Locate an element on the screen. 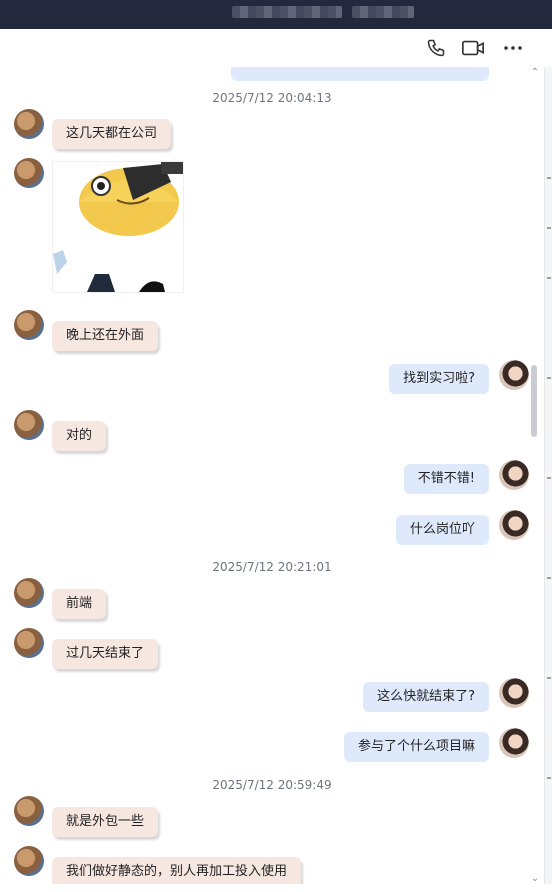 The height and width of the screenshot is (892, 552). window-title-bar is located at coordinates (276, 14).